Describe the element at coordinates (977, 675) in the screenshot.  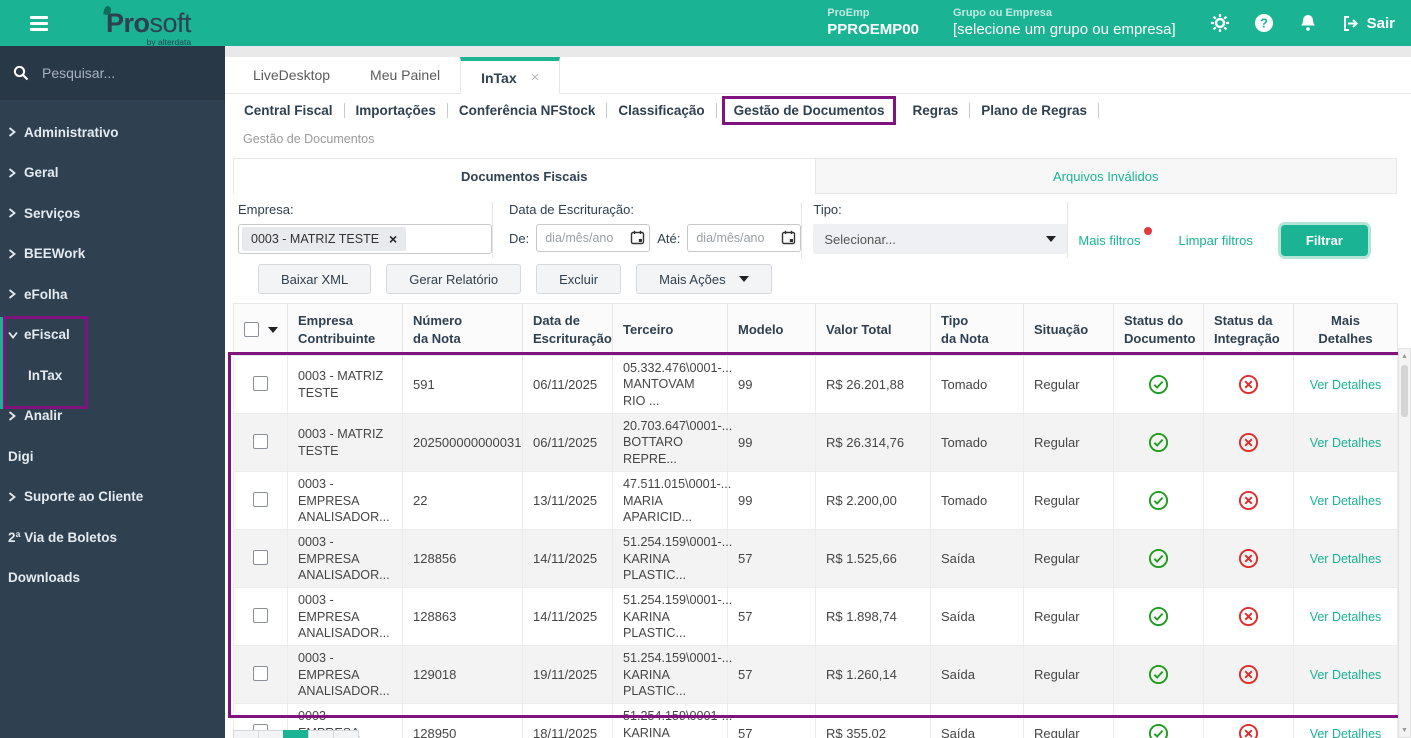
I see `tipo-nota-cell: Saída` at that location.